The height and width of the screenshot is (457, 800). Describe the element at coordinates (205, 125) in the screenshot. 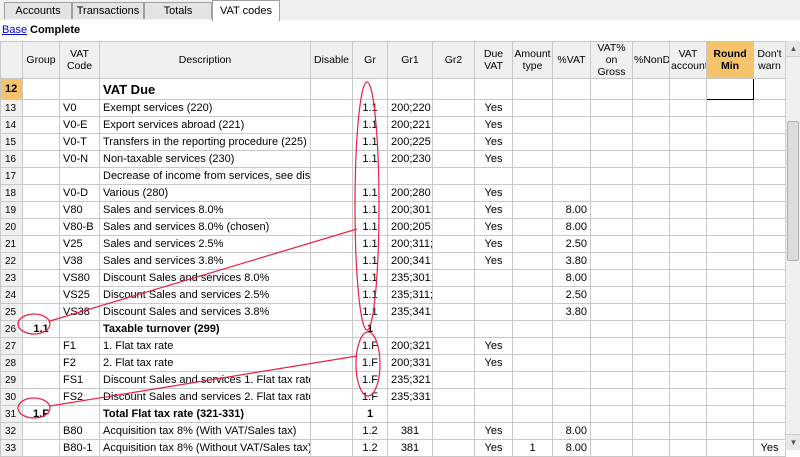

I see `cell-description: Export services abroad (221)` at that location.